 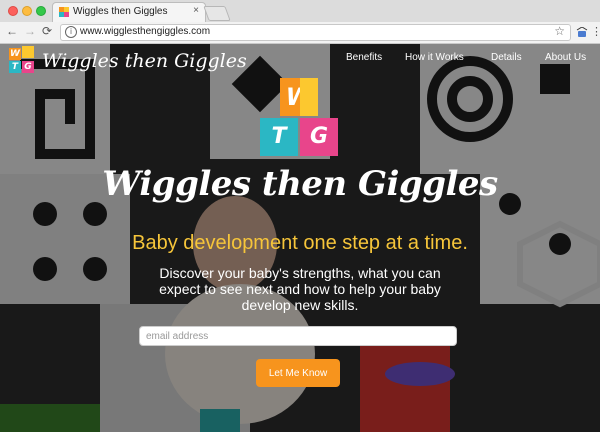 I want to click on hero-logo-t: T, so click(x=279, y=137).